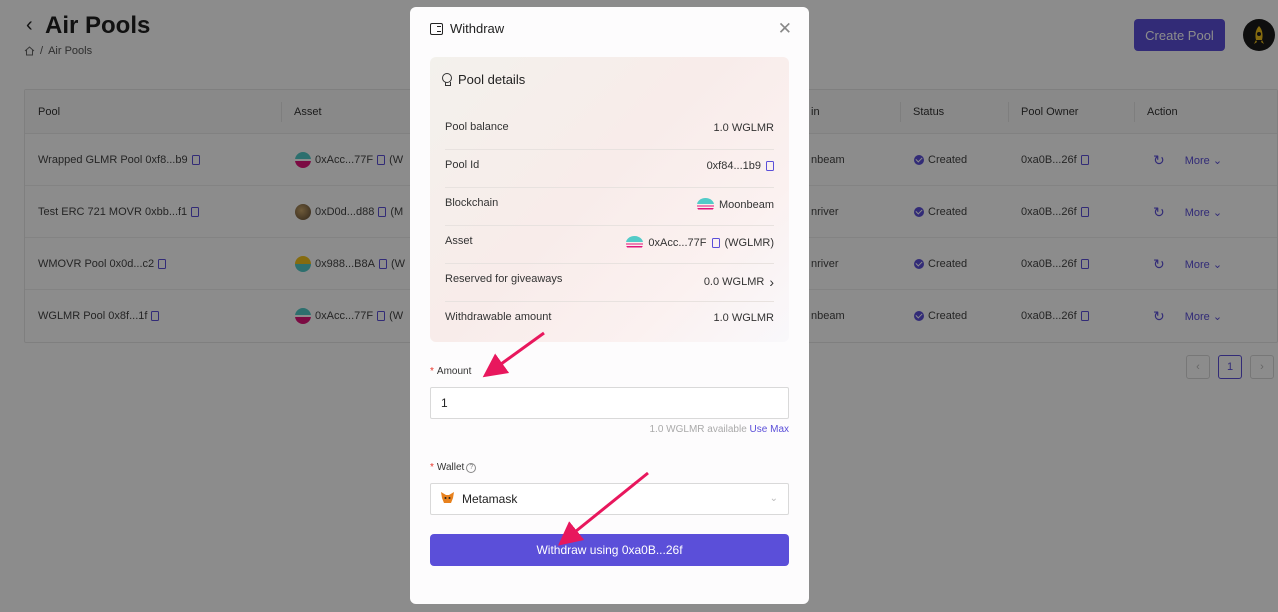 The height and width of the screenshot is (612, 1278). I want to click on metamask-fox-icon, so click(447, 499).